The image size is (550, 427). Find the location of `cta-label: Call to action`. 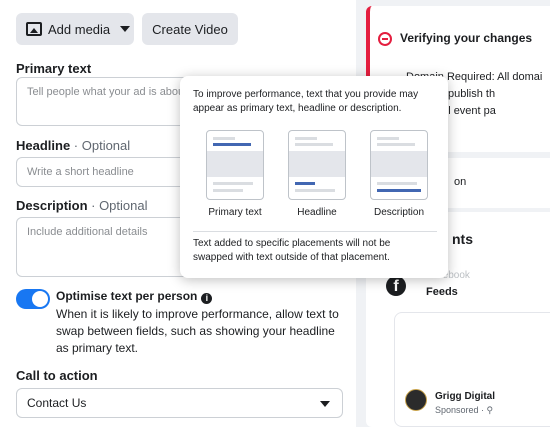

cta-label: Call to action is located at coordinates (57, 375).